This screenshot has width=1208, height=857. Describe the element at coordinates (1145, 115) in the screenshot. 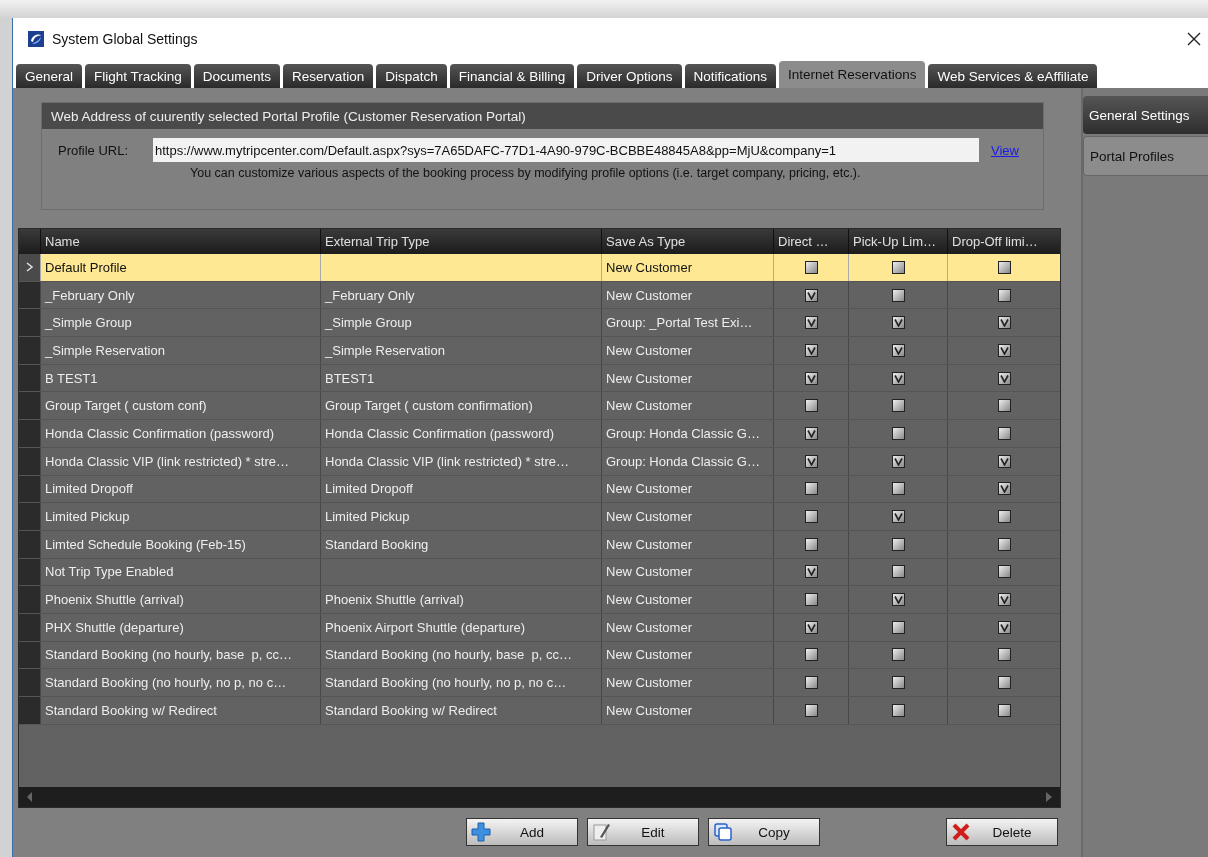

I see `side-tab: General Settings` at that location.